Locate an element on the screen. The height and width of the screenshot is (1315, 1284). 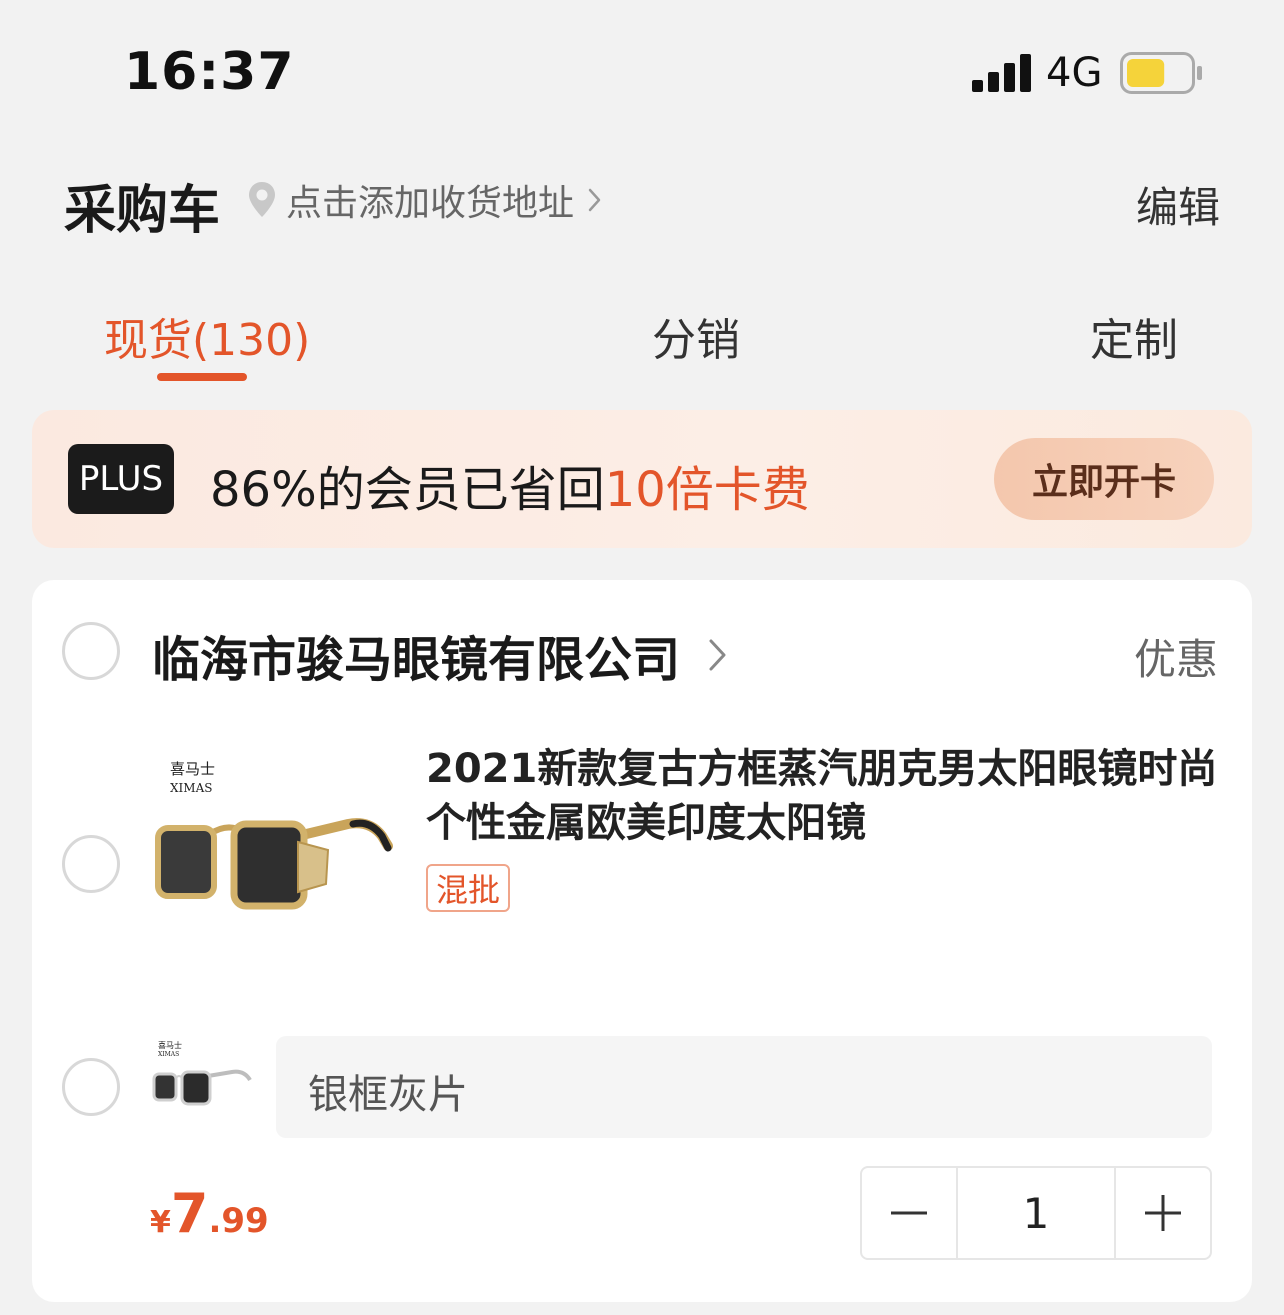
status-bar: 16:37 4G is located at coordinates (642, 75).